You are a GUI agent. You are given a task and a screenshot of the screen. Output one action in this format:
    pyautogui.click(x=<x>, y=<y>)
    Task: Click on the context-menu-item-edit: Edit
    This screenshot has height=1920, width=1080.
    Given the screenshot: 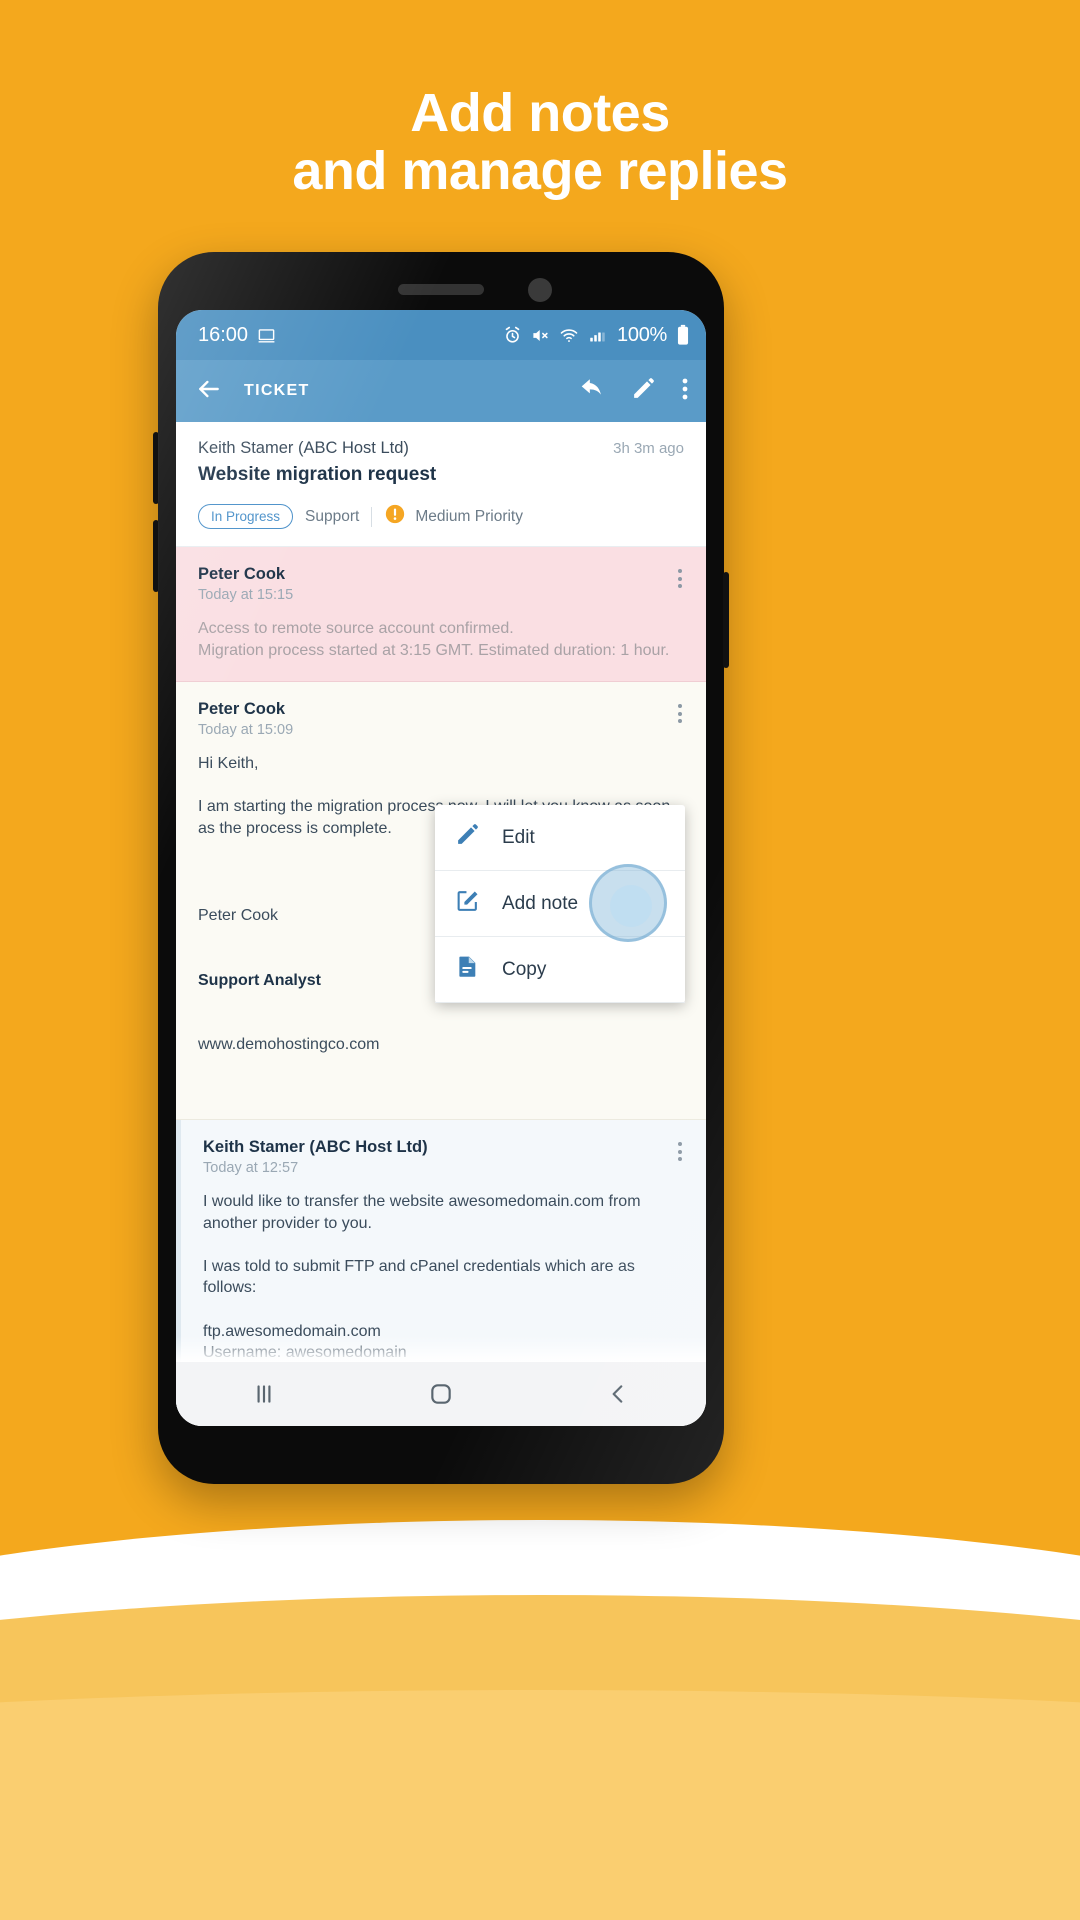 What is the action you would take?
    pyautogui.click(x=560, y=838)
    